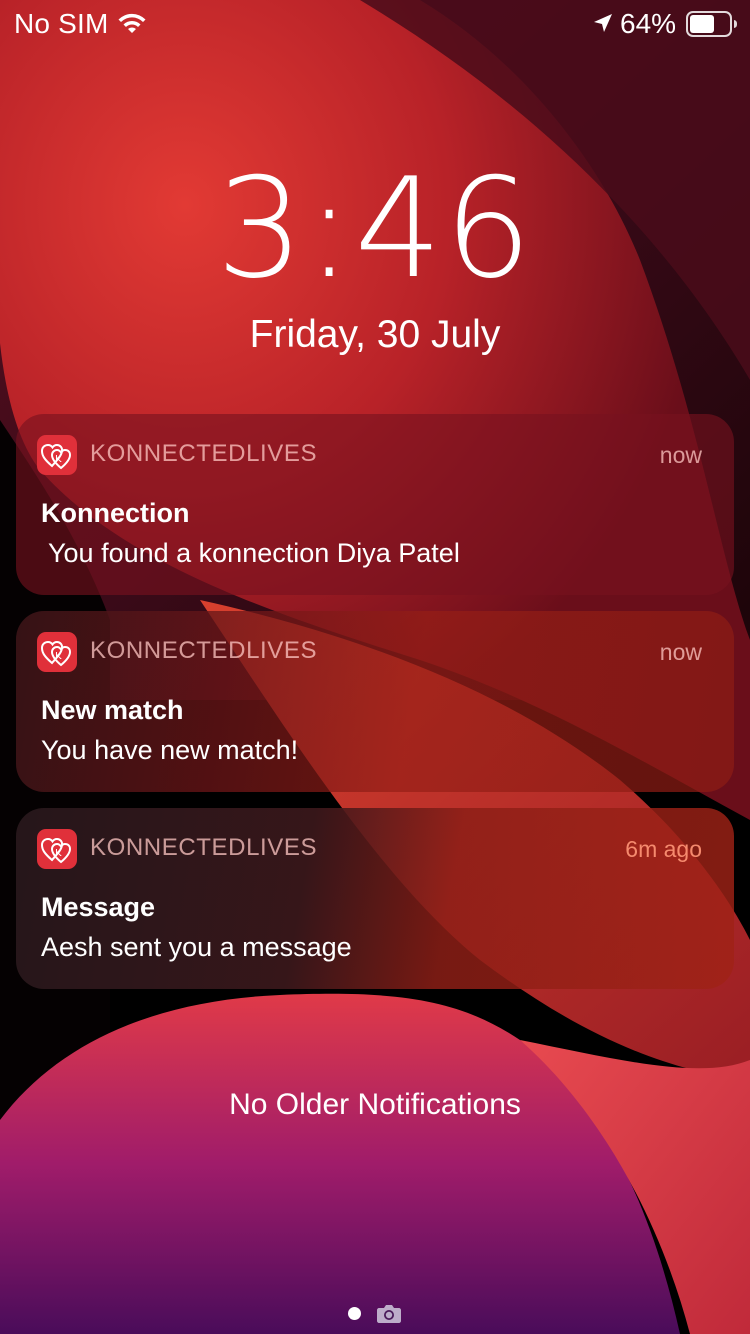 Image resolution: width=750 pixels, height=1334 pixels. Describe the element at coordinates (250, 553) in the screenshot. I see `notification-body: You found a konnection Diya Patel` at that location.